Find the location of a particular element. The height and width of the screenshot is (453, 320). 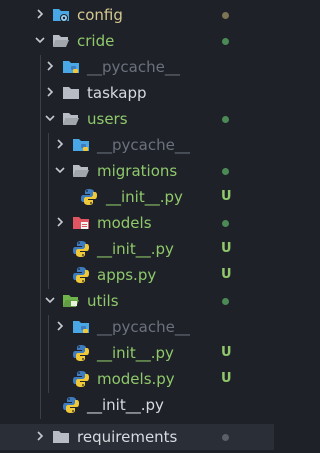

folder-row-taskapp: taskapp is located at coordinates (137, 93).